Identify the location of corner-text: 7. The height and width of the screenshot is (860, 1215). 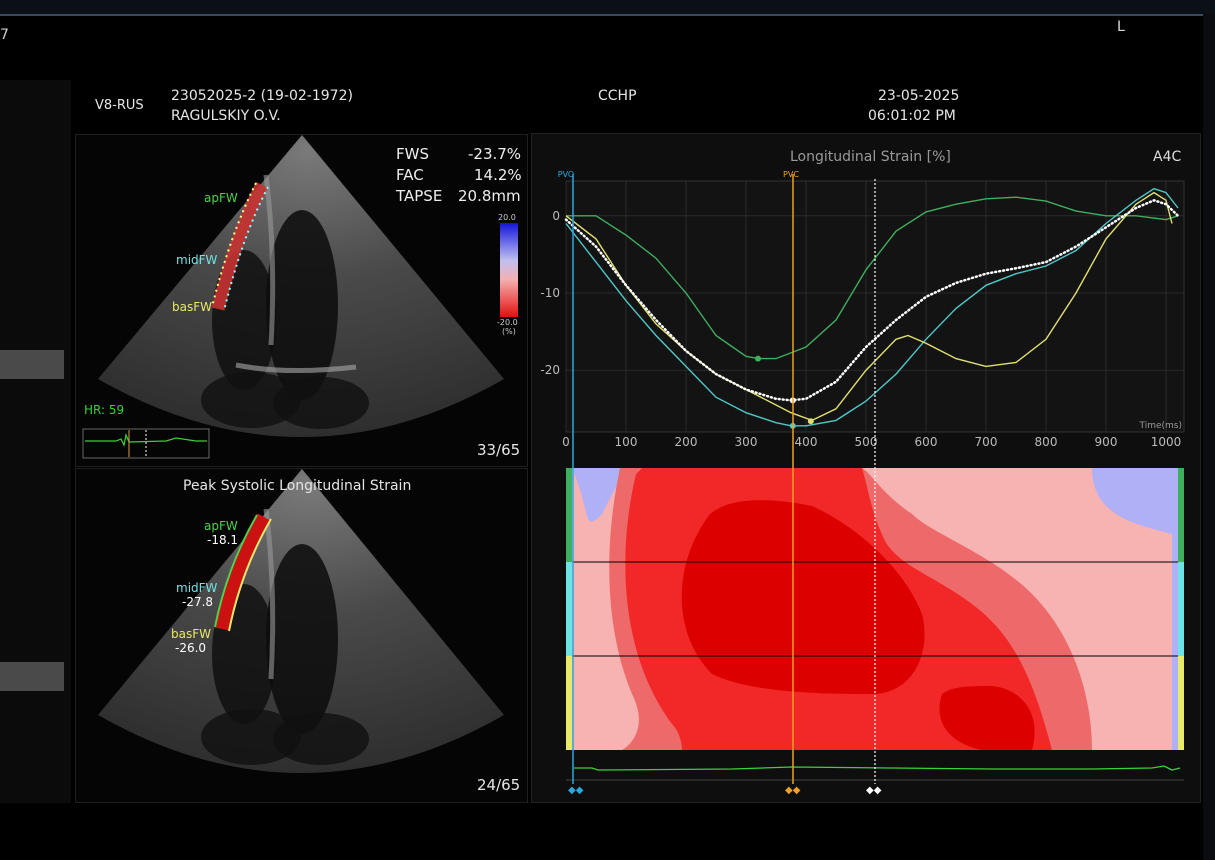
(4, 35).